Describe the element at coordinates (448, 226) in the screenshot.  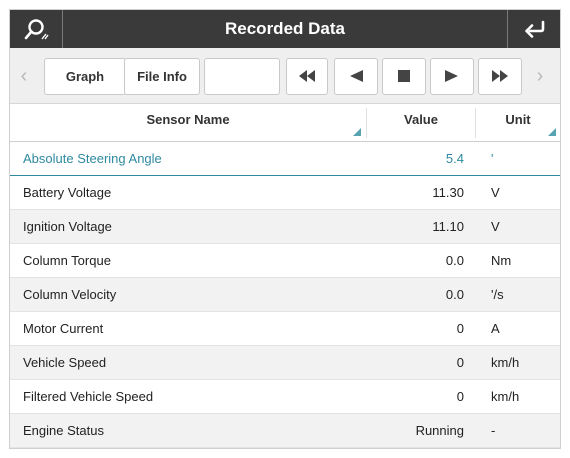
I see `sensor-value: 11.10` at that location.